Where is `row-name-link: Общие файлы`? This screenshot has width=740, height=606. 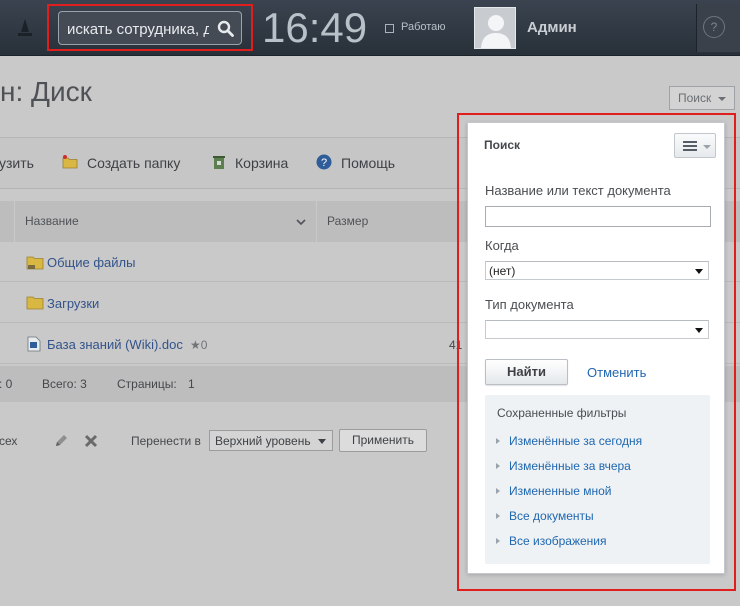 row-name-link: Общие файлы is located at coordinates (91, 262).